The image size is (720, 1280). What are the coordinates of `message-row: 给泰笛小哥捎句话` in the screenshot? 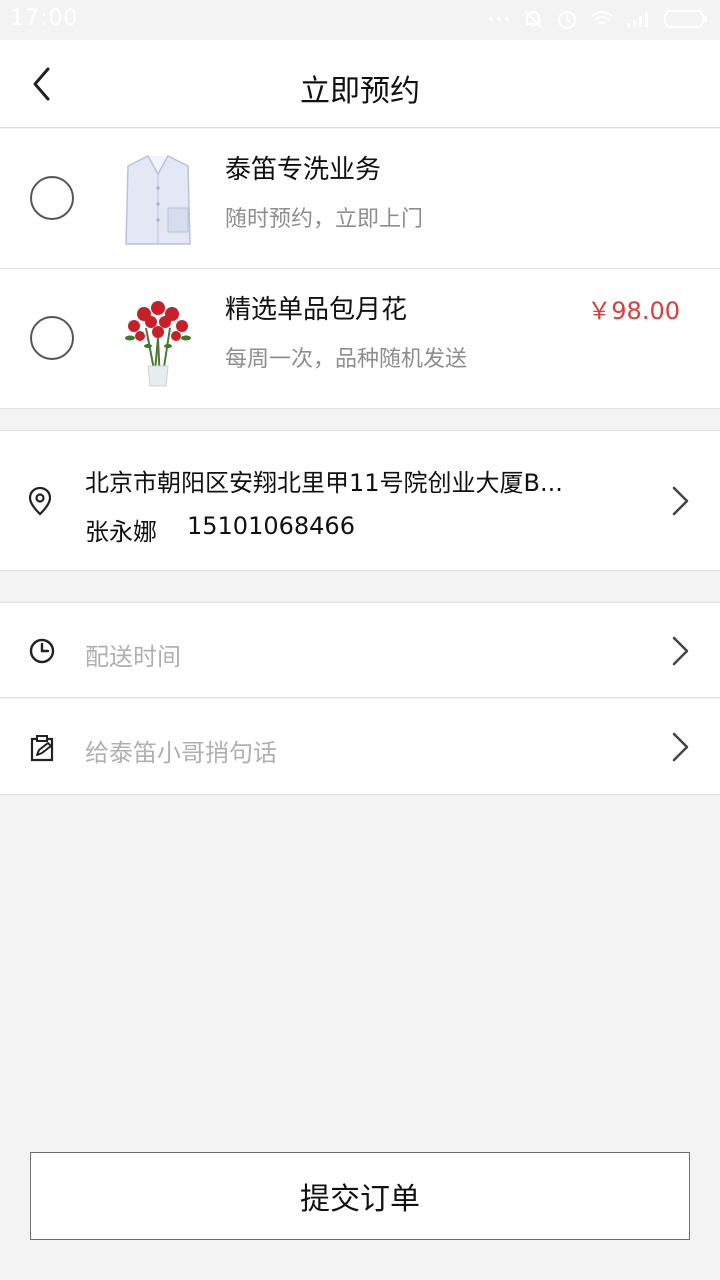 It's located at (360, 747).